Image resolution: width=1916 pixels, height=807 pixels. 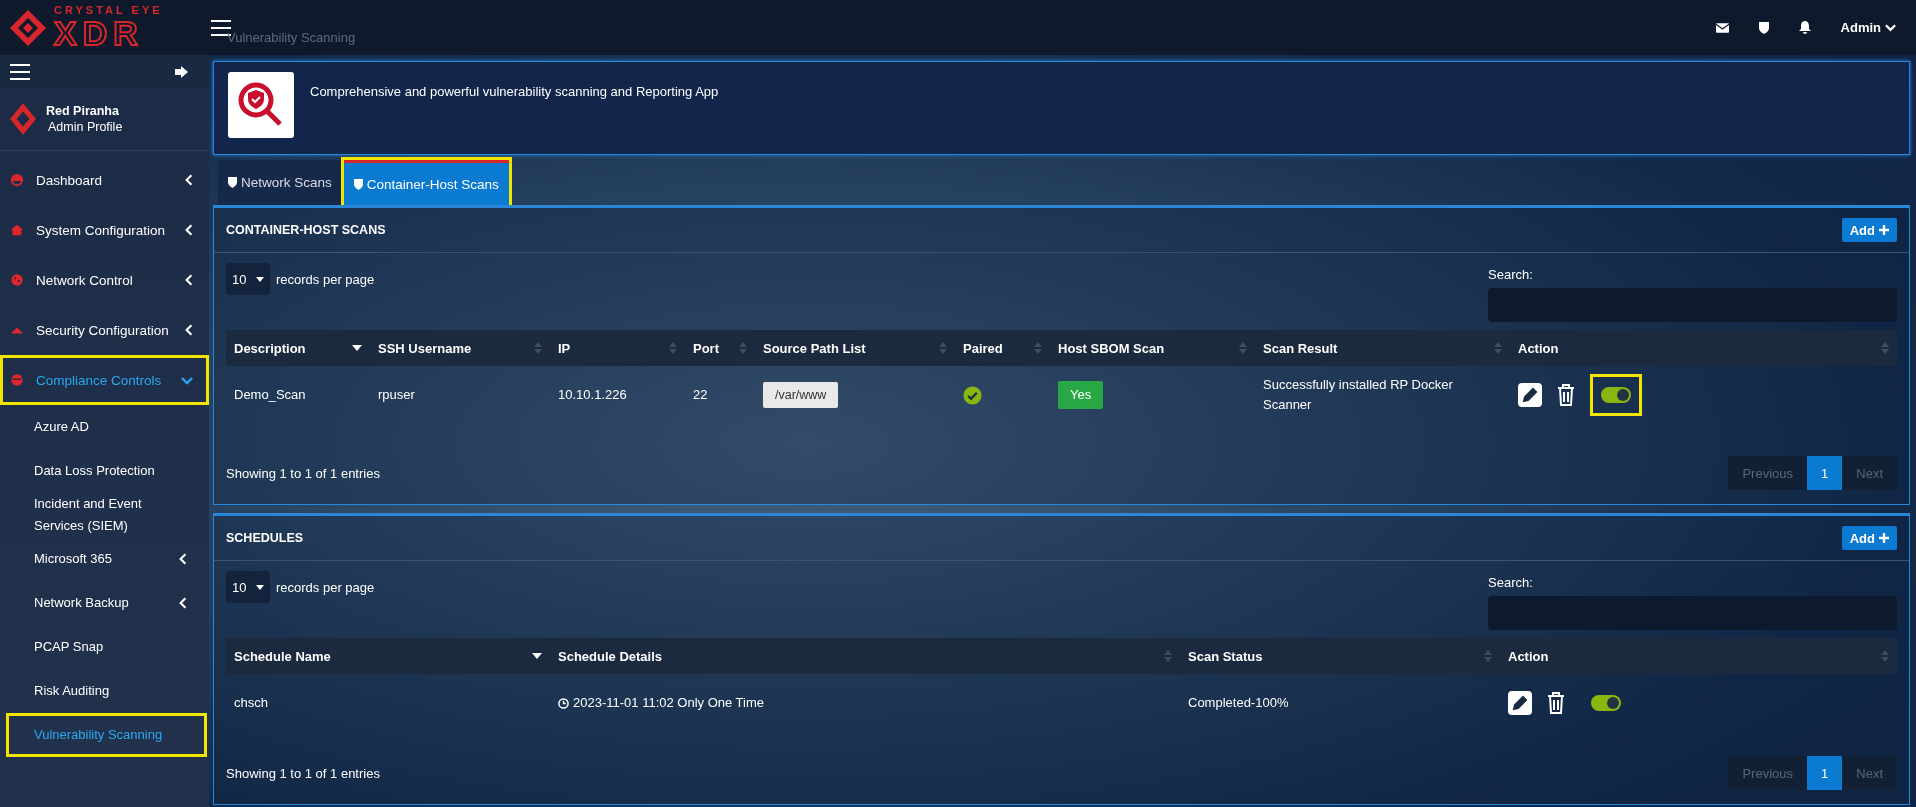 What do you see at coordinates (388, 656) in the screenshot?
I see `column-header: Schedule Name` at bounding box center [388, 656].